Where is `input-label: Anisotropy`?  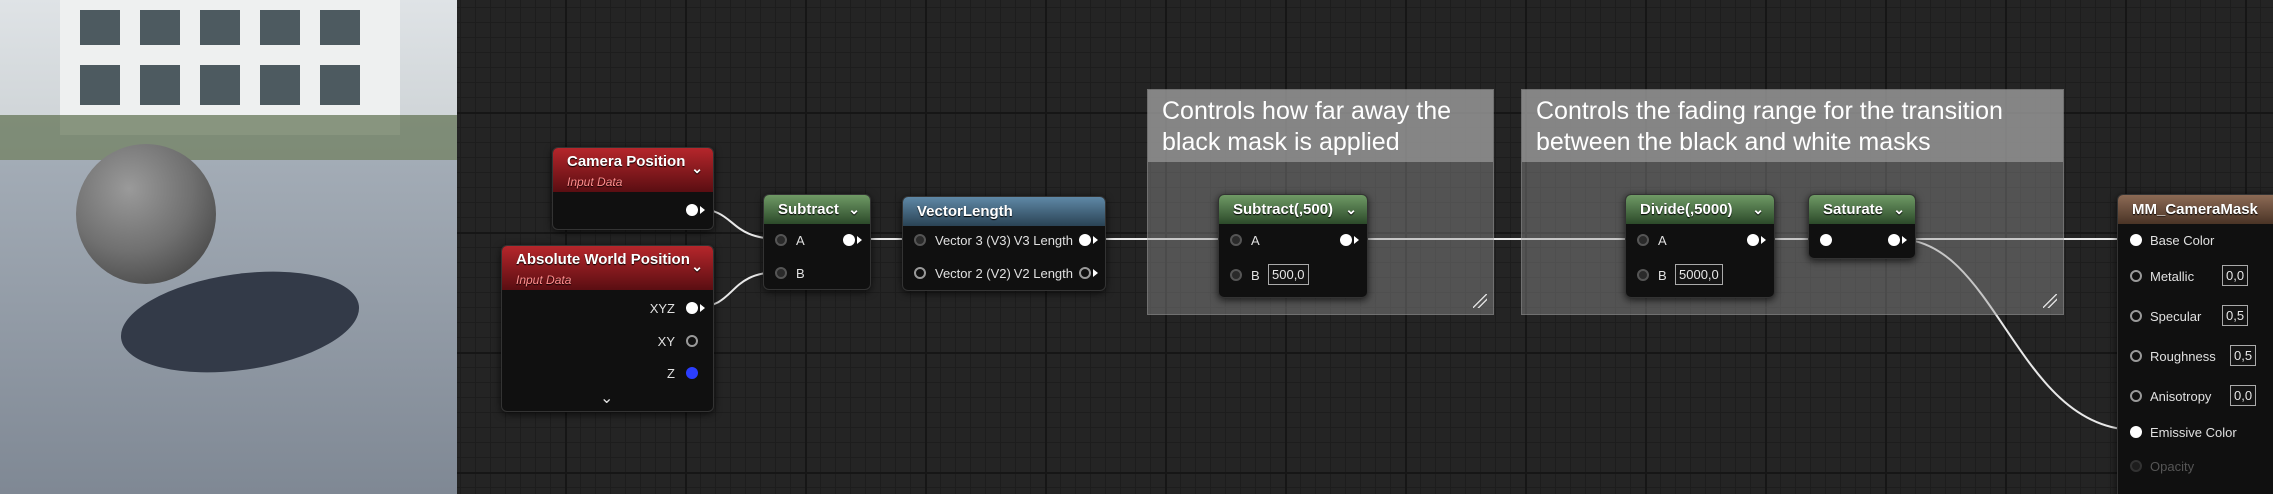
input-label: Anisotropy is located at coordinates (2181, 396).